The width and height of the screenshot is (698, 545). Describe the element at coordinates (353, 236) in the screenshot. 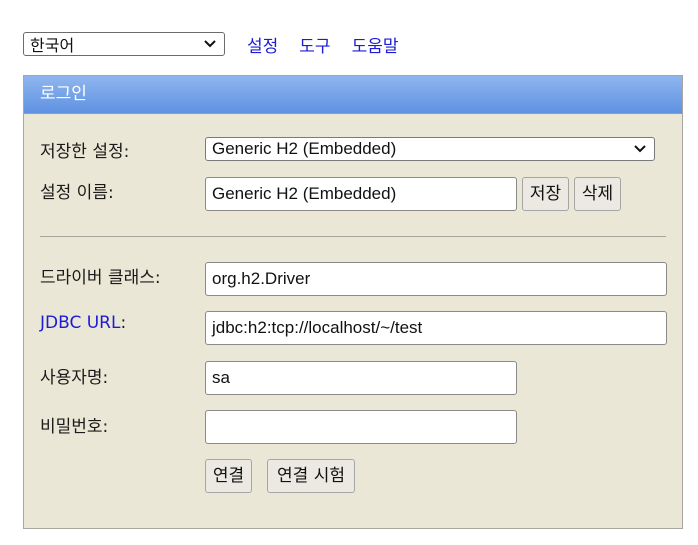

I see `divider` at that location.